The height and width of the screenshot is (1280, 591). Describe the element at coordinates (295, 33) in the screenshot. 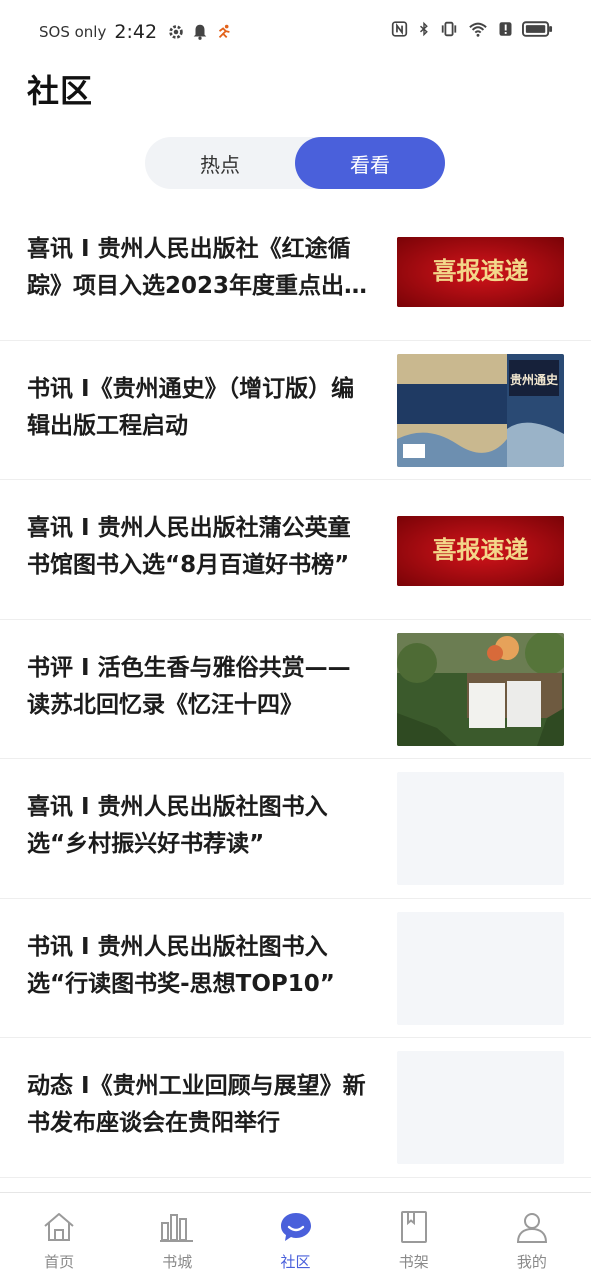

I see `status-bar: SOS only 2:42` at that location.